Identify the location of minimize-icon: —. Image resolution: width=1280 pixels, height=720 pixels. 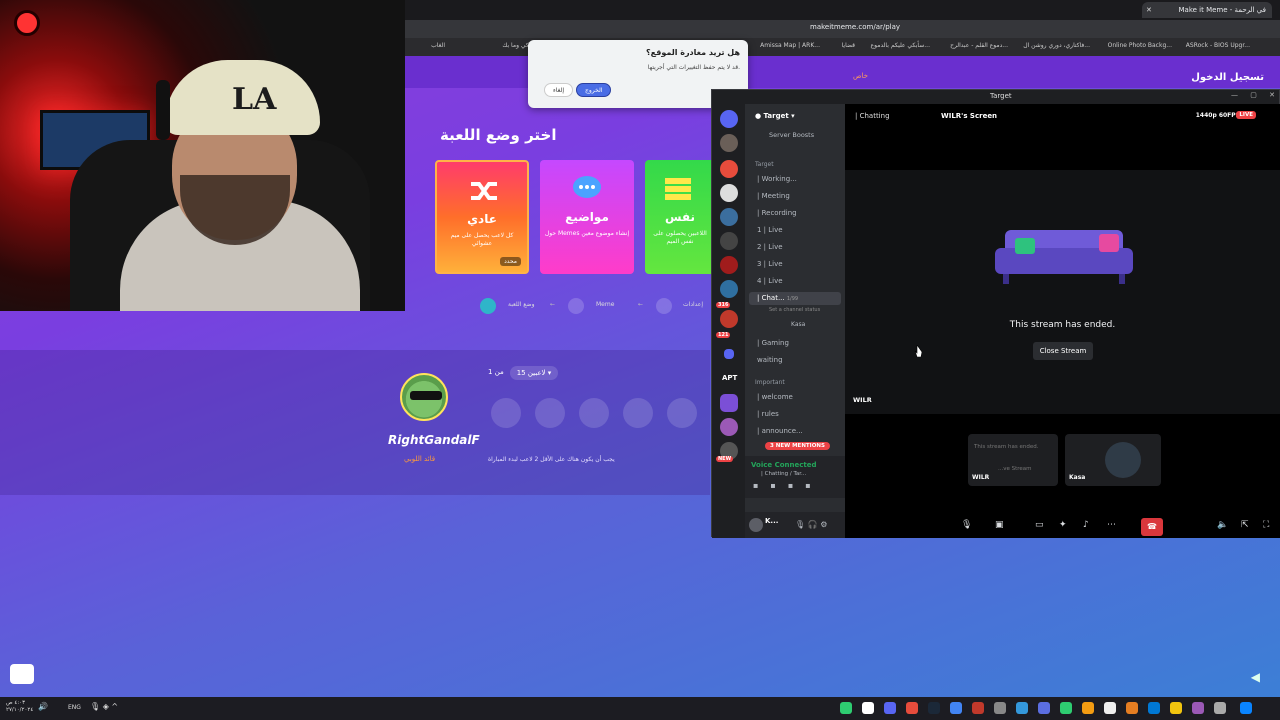
(1234, 95).